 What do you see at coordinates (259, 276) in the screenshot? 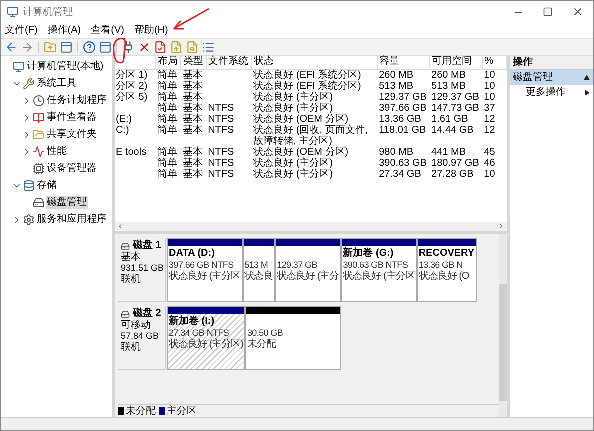
I see `partition-status: 状态良` at bounding box center [259, 276].